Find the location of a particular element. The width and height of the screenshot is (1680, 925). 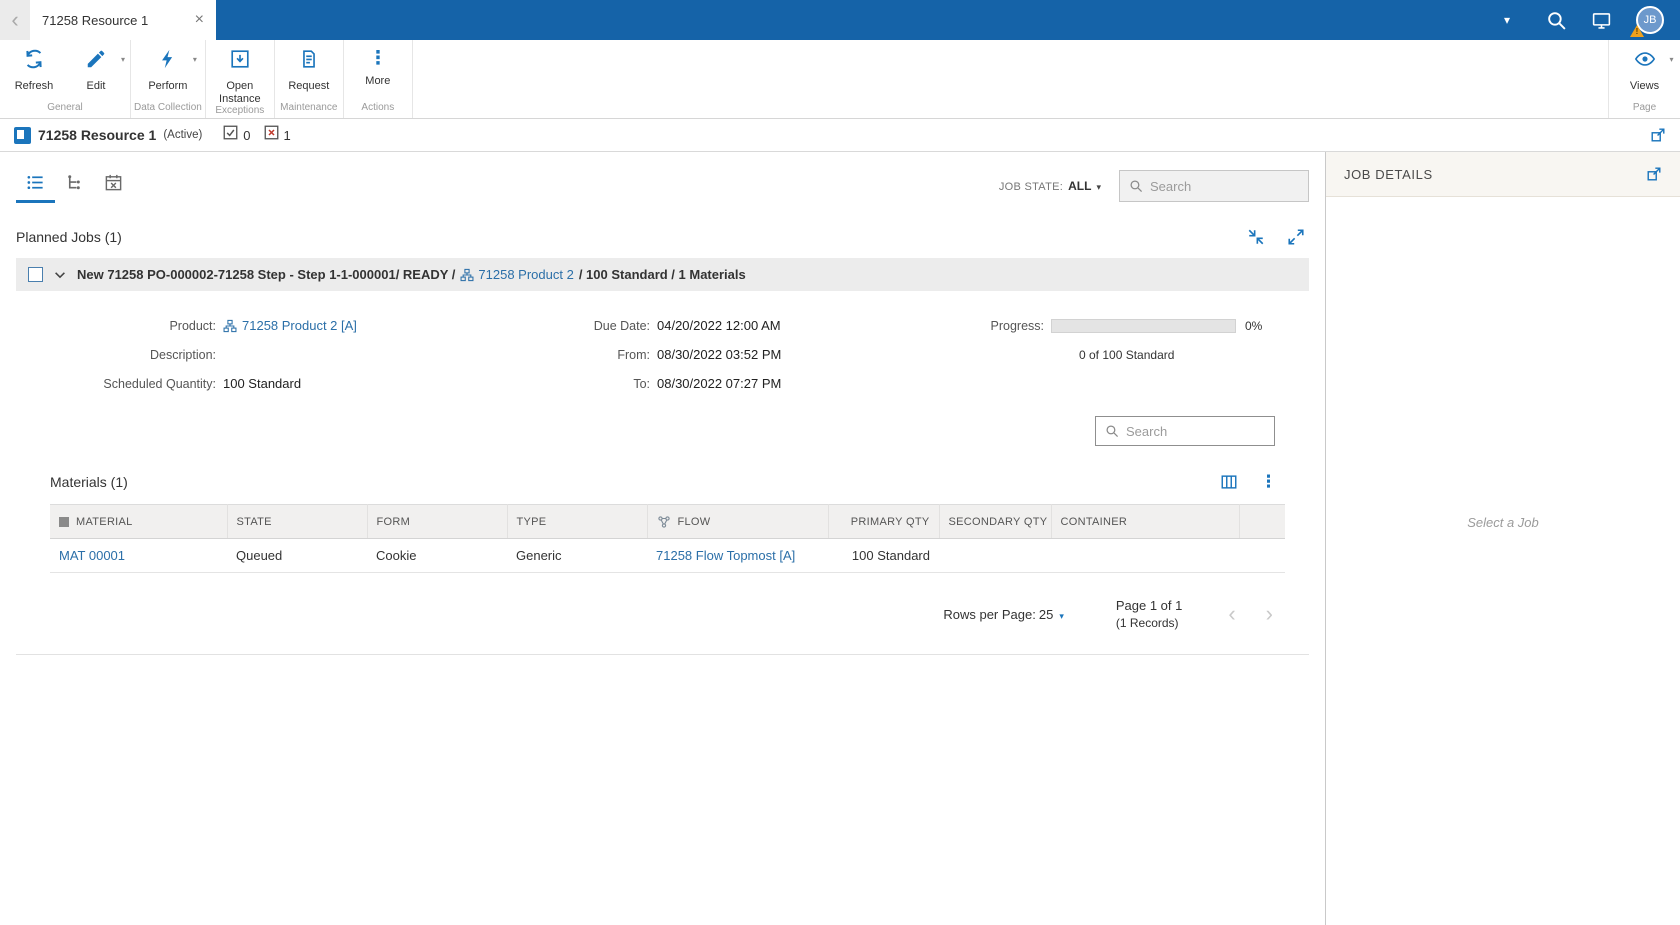

open-instance-button: Open Instance is located at coordinates (240, 72).